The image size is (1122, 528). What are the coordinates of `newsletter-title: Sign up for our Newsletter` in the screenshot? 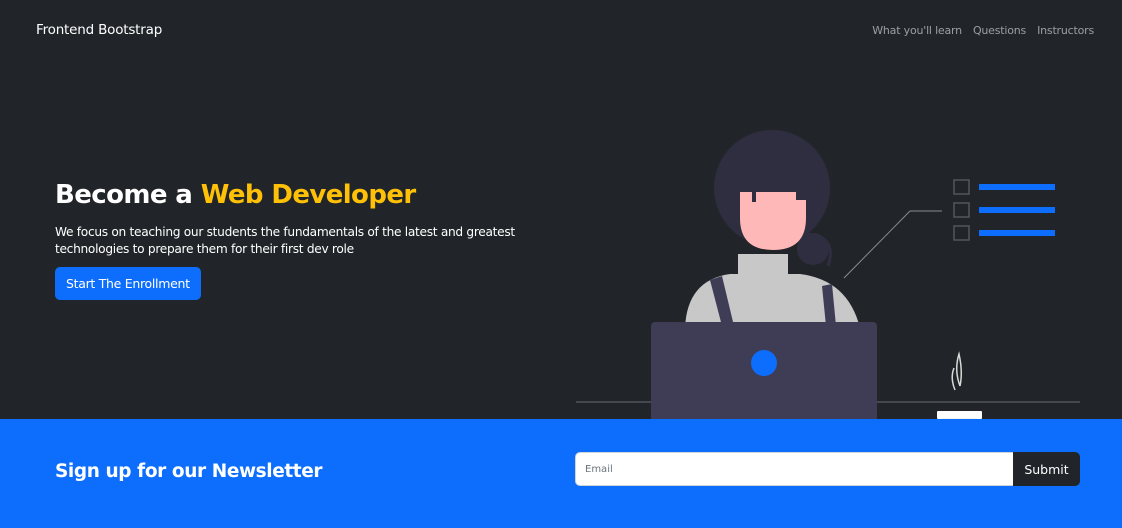 It's located at (189, 471).